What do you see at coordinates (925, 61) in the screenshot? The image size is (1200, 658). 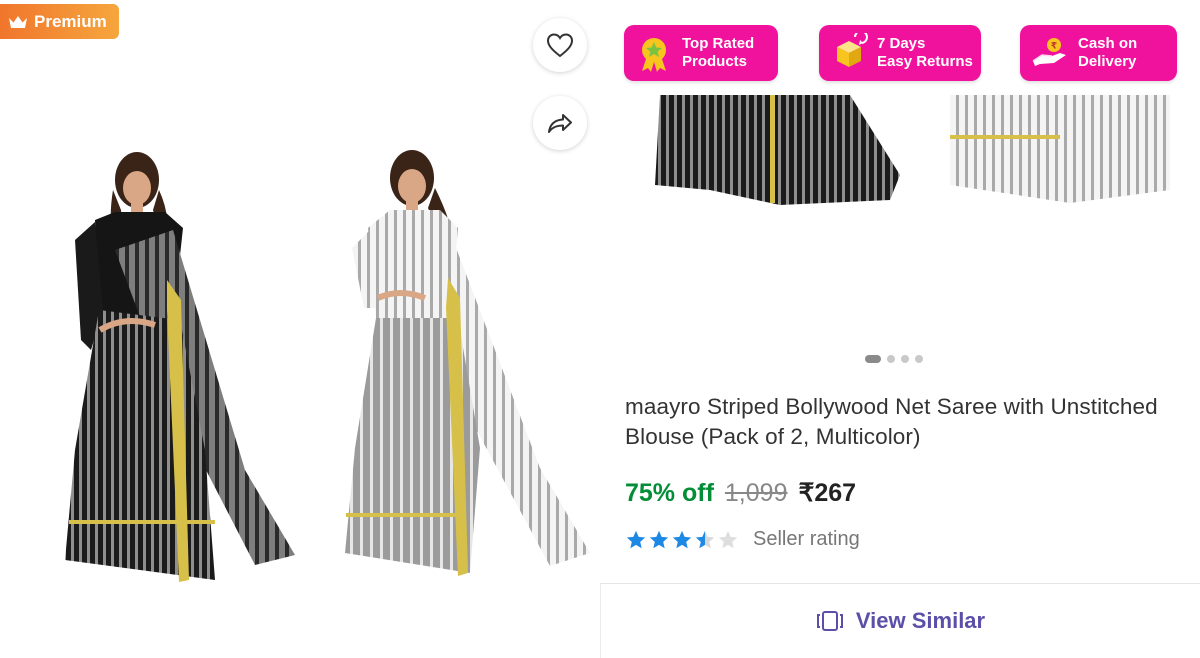 I see `badge-easy-returns-line2: Easy Returns` at bounding box center [925, 61].